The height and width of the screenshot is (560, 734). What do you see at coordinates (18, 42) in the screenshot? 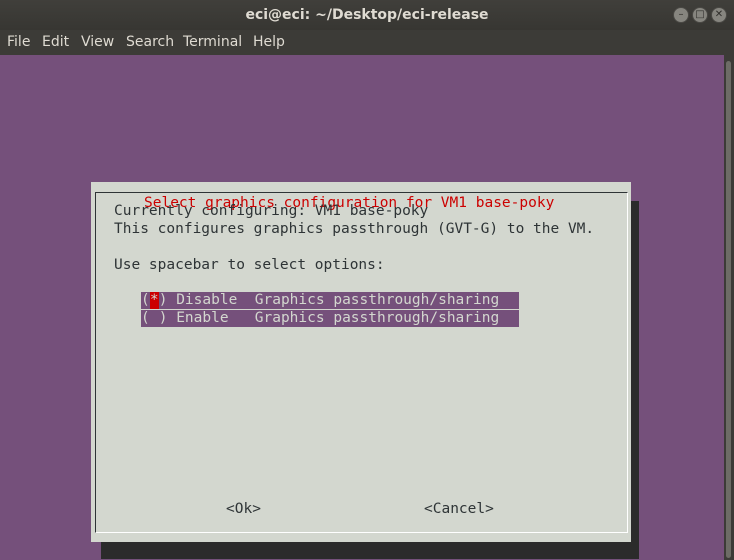
I see `menu-file: File` at bounding box center [18, 42].